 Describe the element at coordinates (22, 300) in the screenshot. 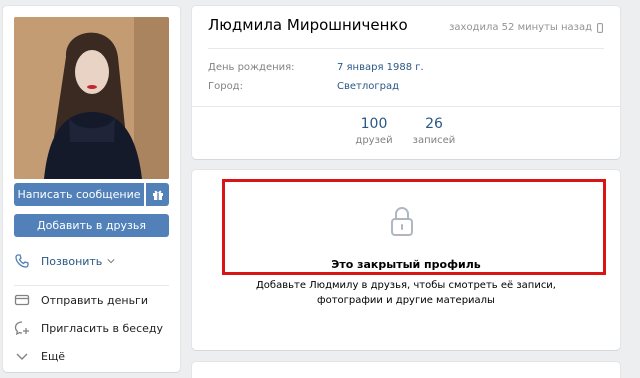

I see `money-transfer-icon` at that location.